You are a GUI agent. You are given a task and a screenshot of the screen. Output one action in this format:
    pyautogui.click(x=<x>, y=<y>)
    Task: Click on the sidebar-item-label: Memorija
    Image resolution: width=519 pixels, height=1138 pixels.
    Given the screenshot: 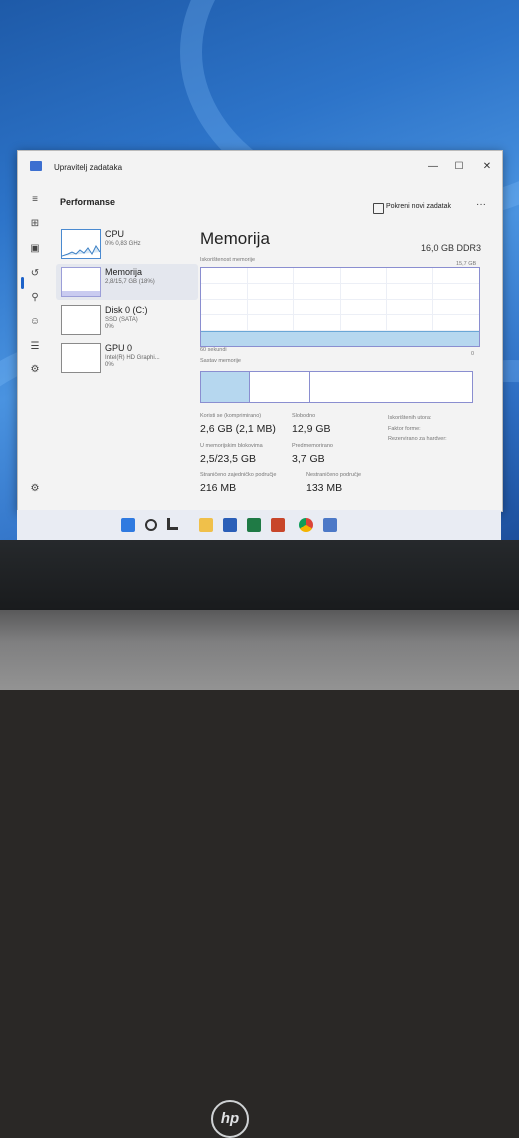 What is the action you would take?
    pyautogui.click(x=124, y=272)
    